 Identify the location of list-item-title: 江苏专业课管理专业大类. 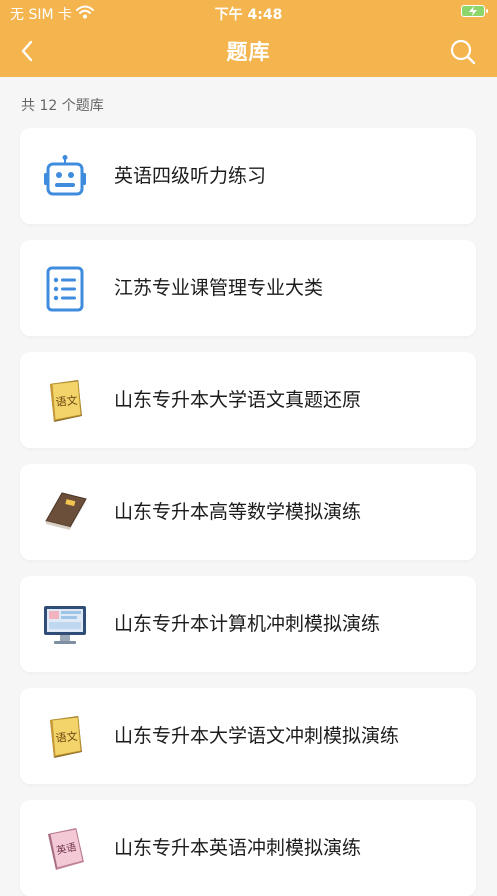
(219, 287).